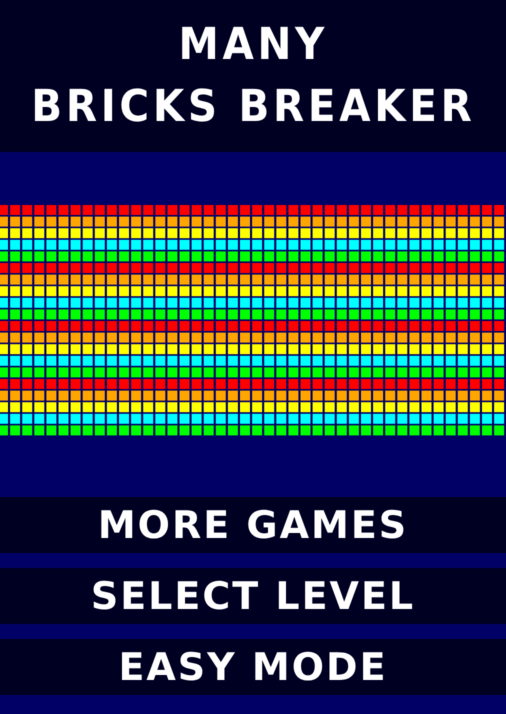  Describe the element at coordinates (253, 667) in the screenshot. I see `menu-button: EASY MODE` at that location.